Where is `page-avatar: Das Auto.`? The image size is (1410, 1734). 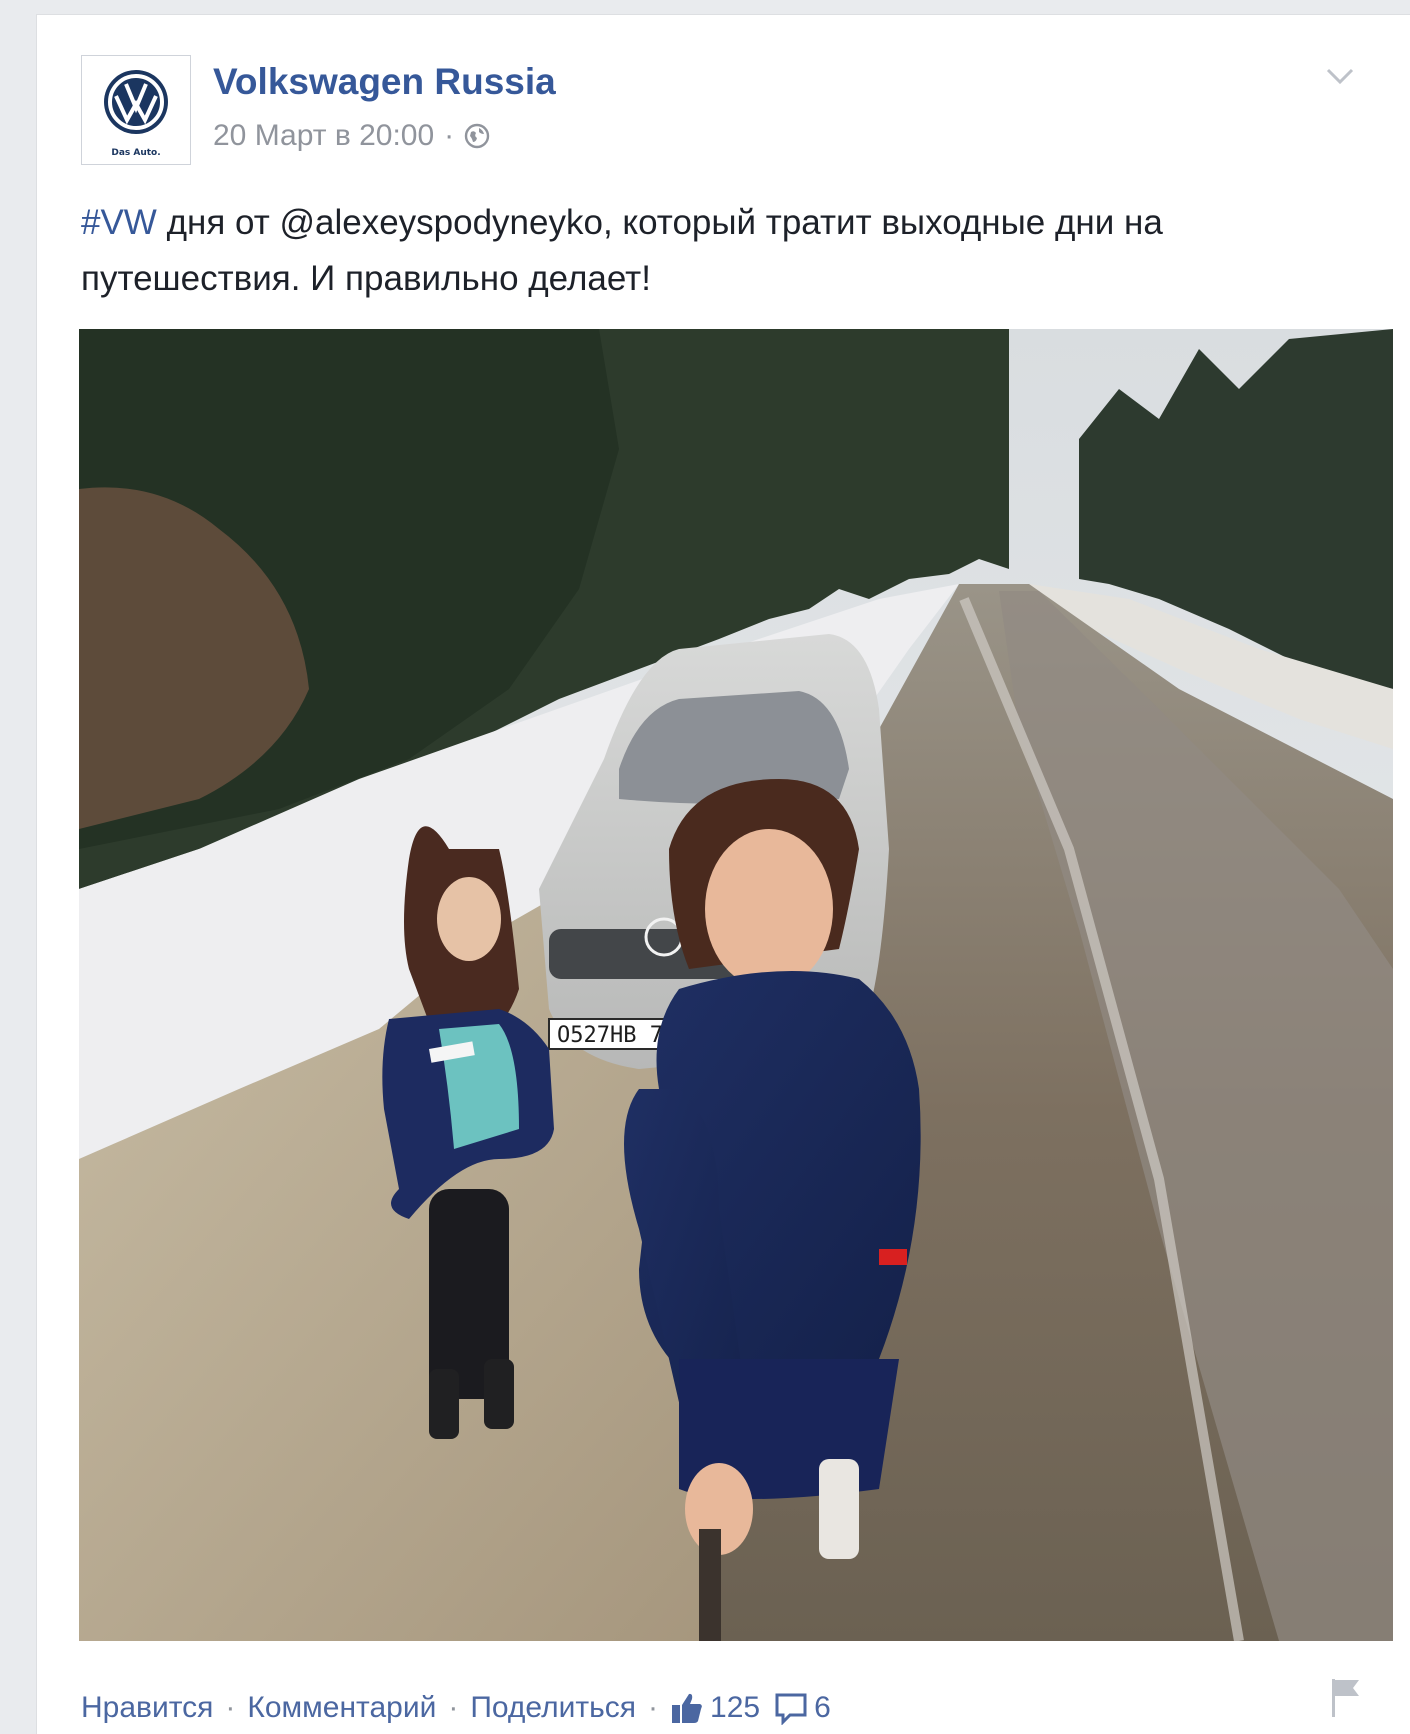
page-avatar: Das Auto. is located at coordinates (136, 110).